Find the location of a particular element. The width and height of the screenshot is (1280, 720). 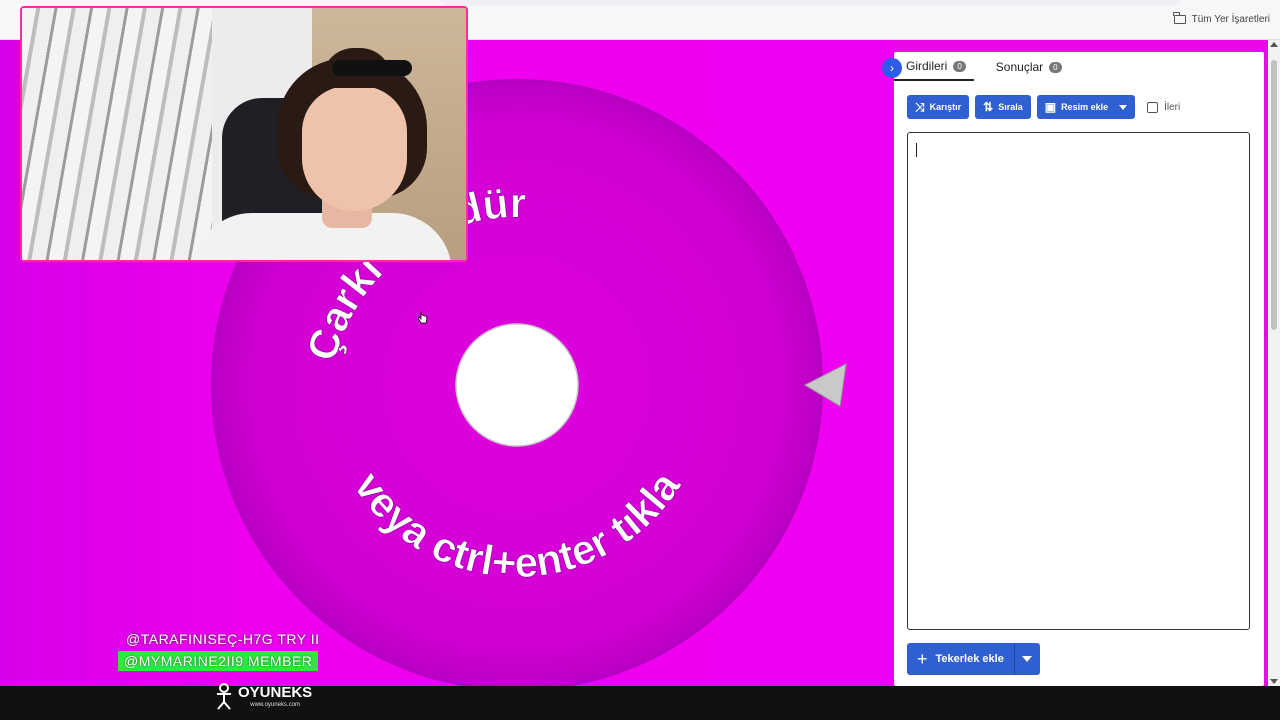

add-wheel-dropdown-button is located at coordinates (1026, 659).